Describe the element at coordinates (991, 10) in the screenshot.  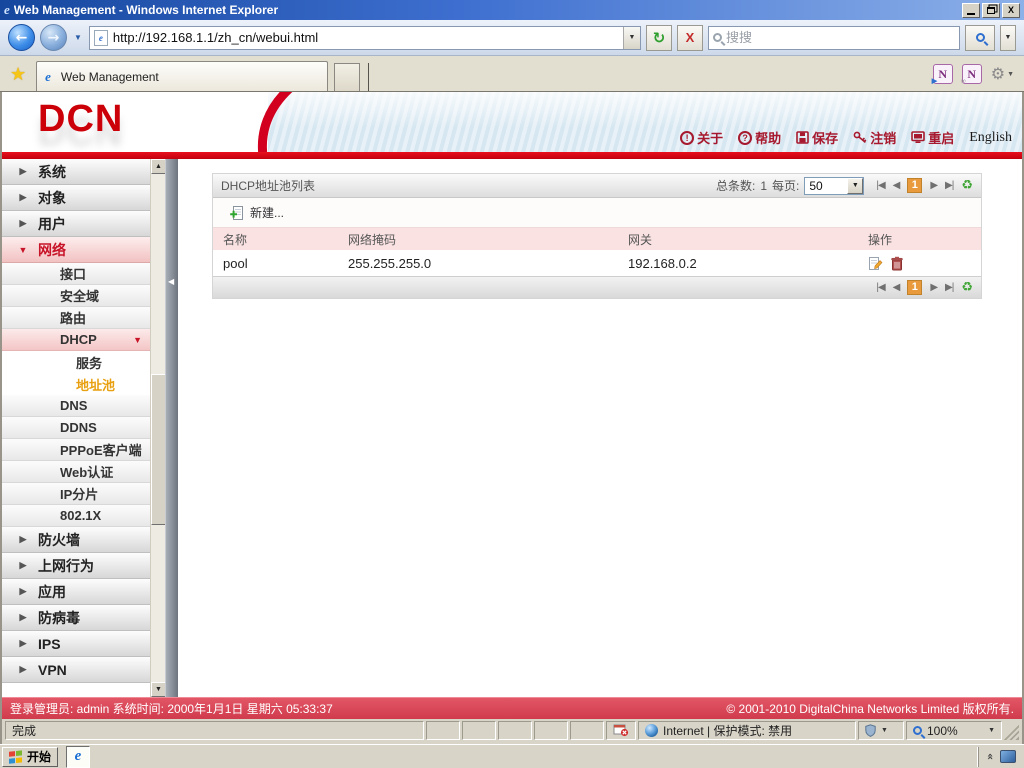
I see `restore-button` at that location.